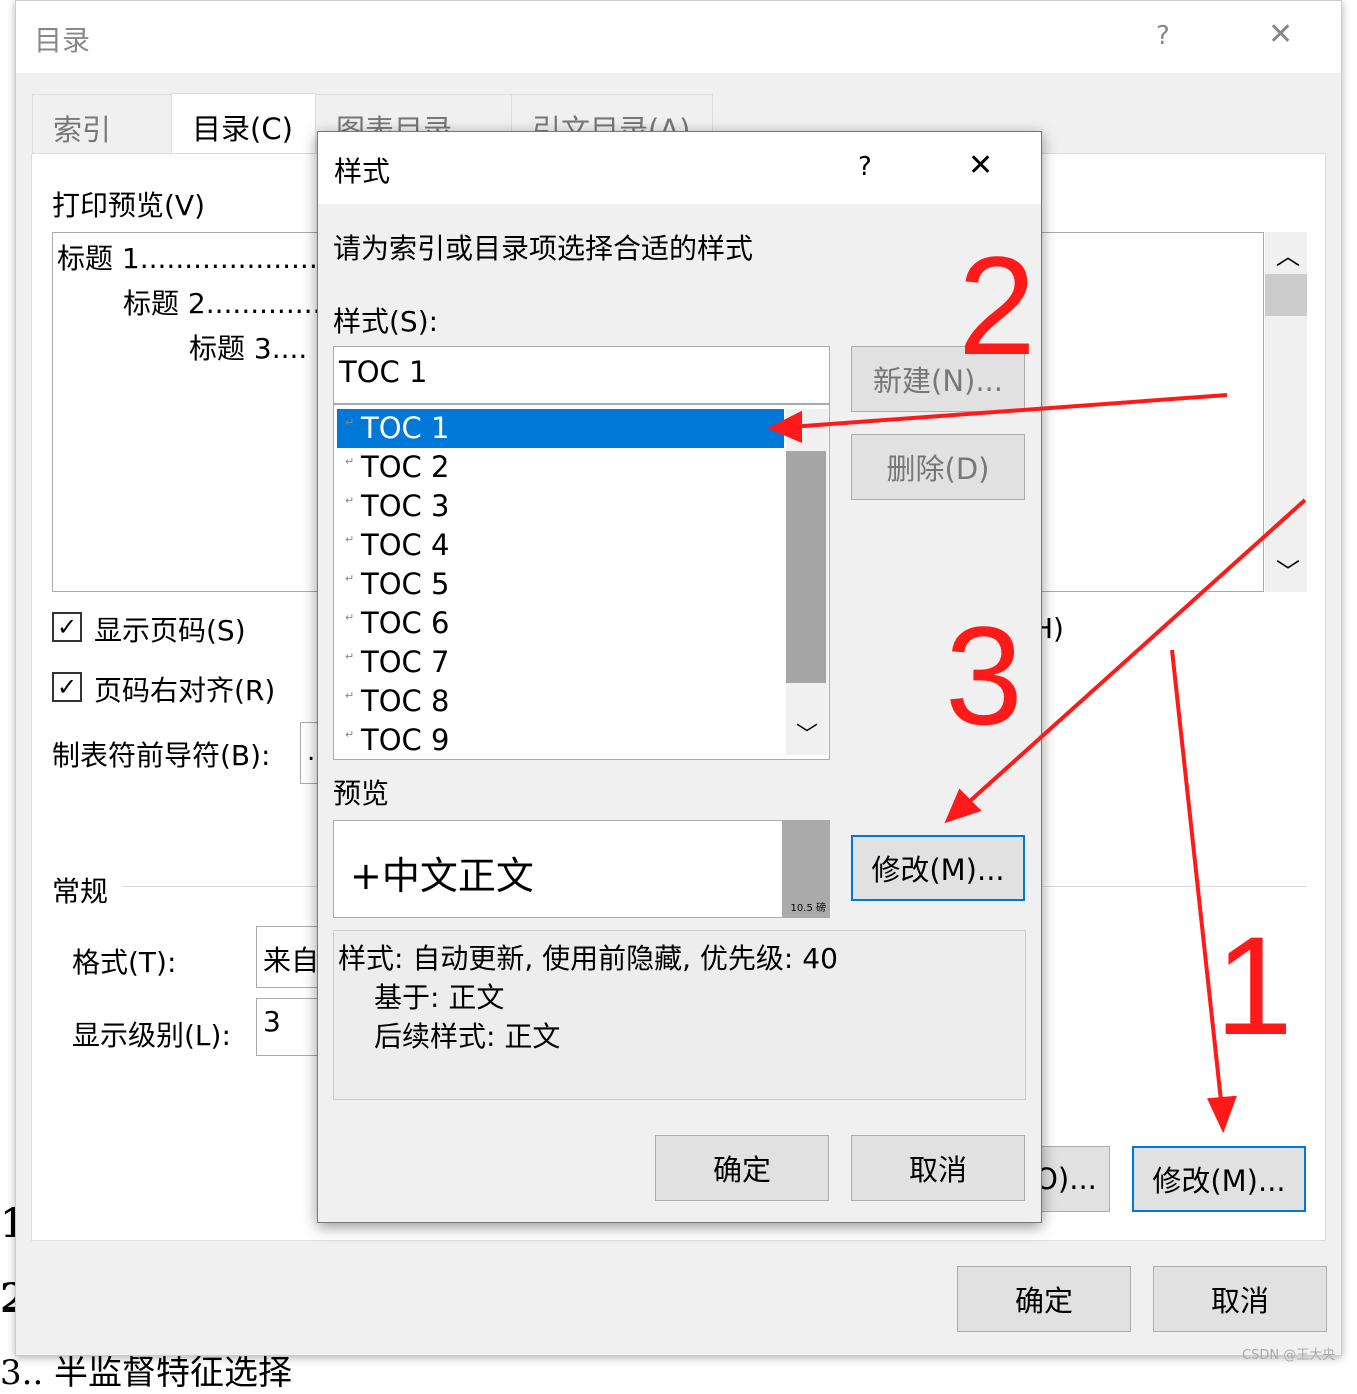 The width and height of the screenshot is (1357, 1394). I want to click on annotation-1: 1, so click(1254, 985).